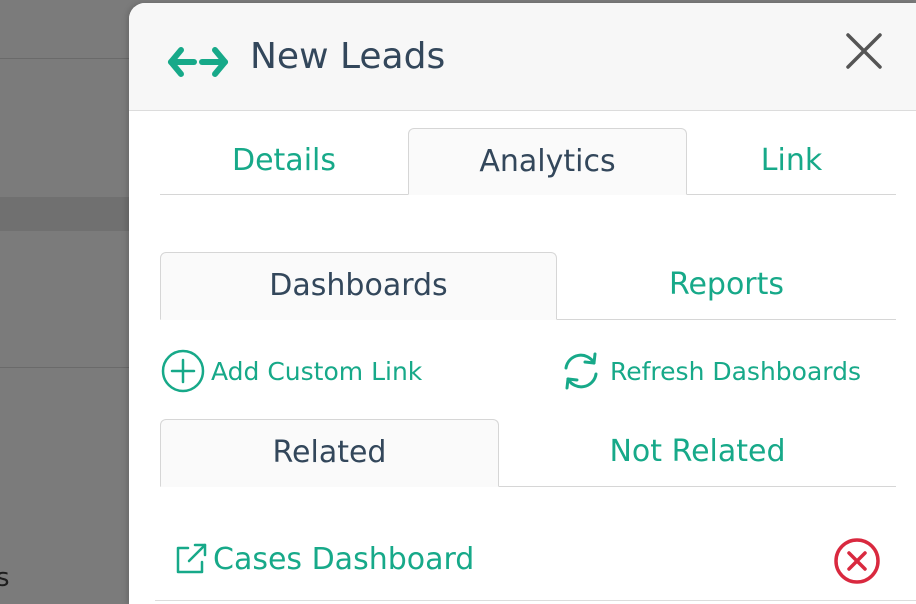 This screenshot has height=604, width=916. Describe the element at coordinates (284, 161) in the screenshot. I see `tab-details: Details` at that location.